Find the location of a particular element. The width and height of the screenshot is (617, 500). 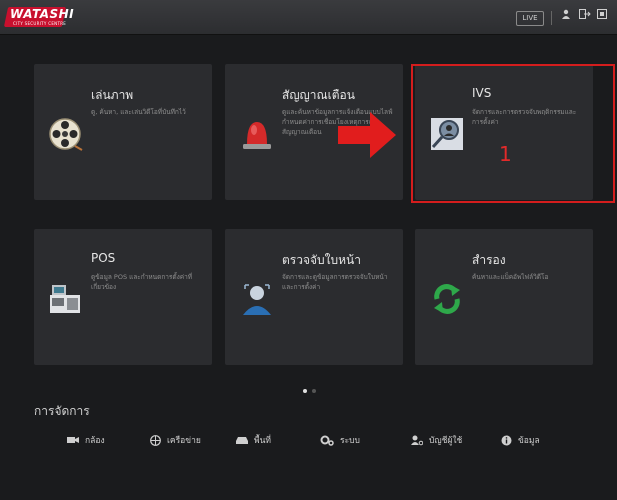

mgmt-account: บัญชีผู้ใช้ is located at coordinates (436, 440).